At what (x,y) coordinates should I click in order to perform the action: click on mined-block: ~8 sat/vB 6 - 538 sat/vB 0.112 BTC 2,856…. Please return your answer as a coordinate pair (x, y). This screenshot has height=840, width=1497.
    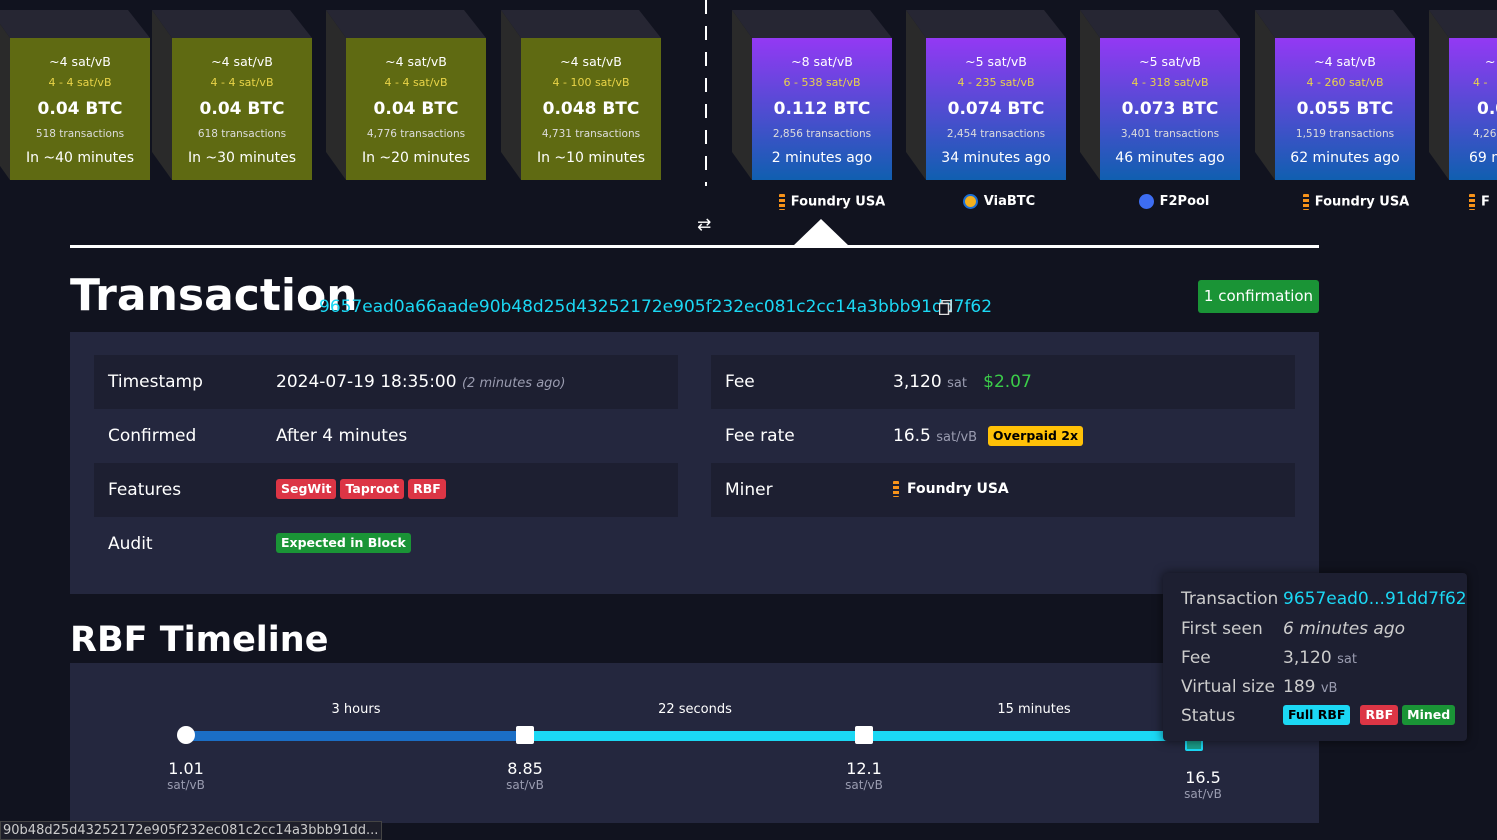
    Looking at the image, I should click on (812, 95).